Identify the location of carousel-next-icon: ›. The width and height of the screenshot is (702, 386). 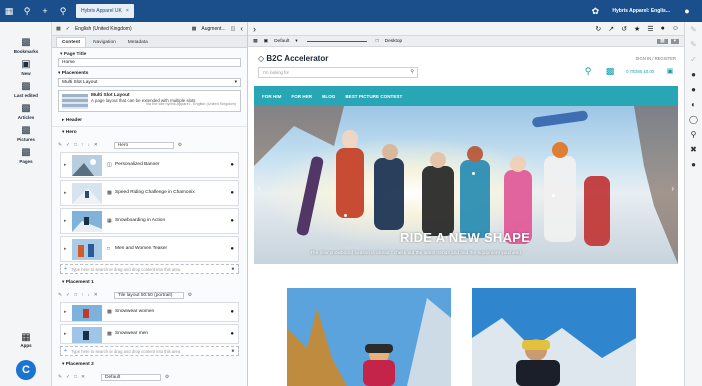
(672, 188).